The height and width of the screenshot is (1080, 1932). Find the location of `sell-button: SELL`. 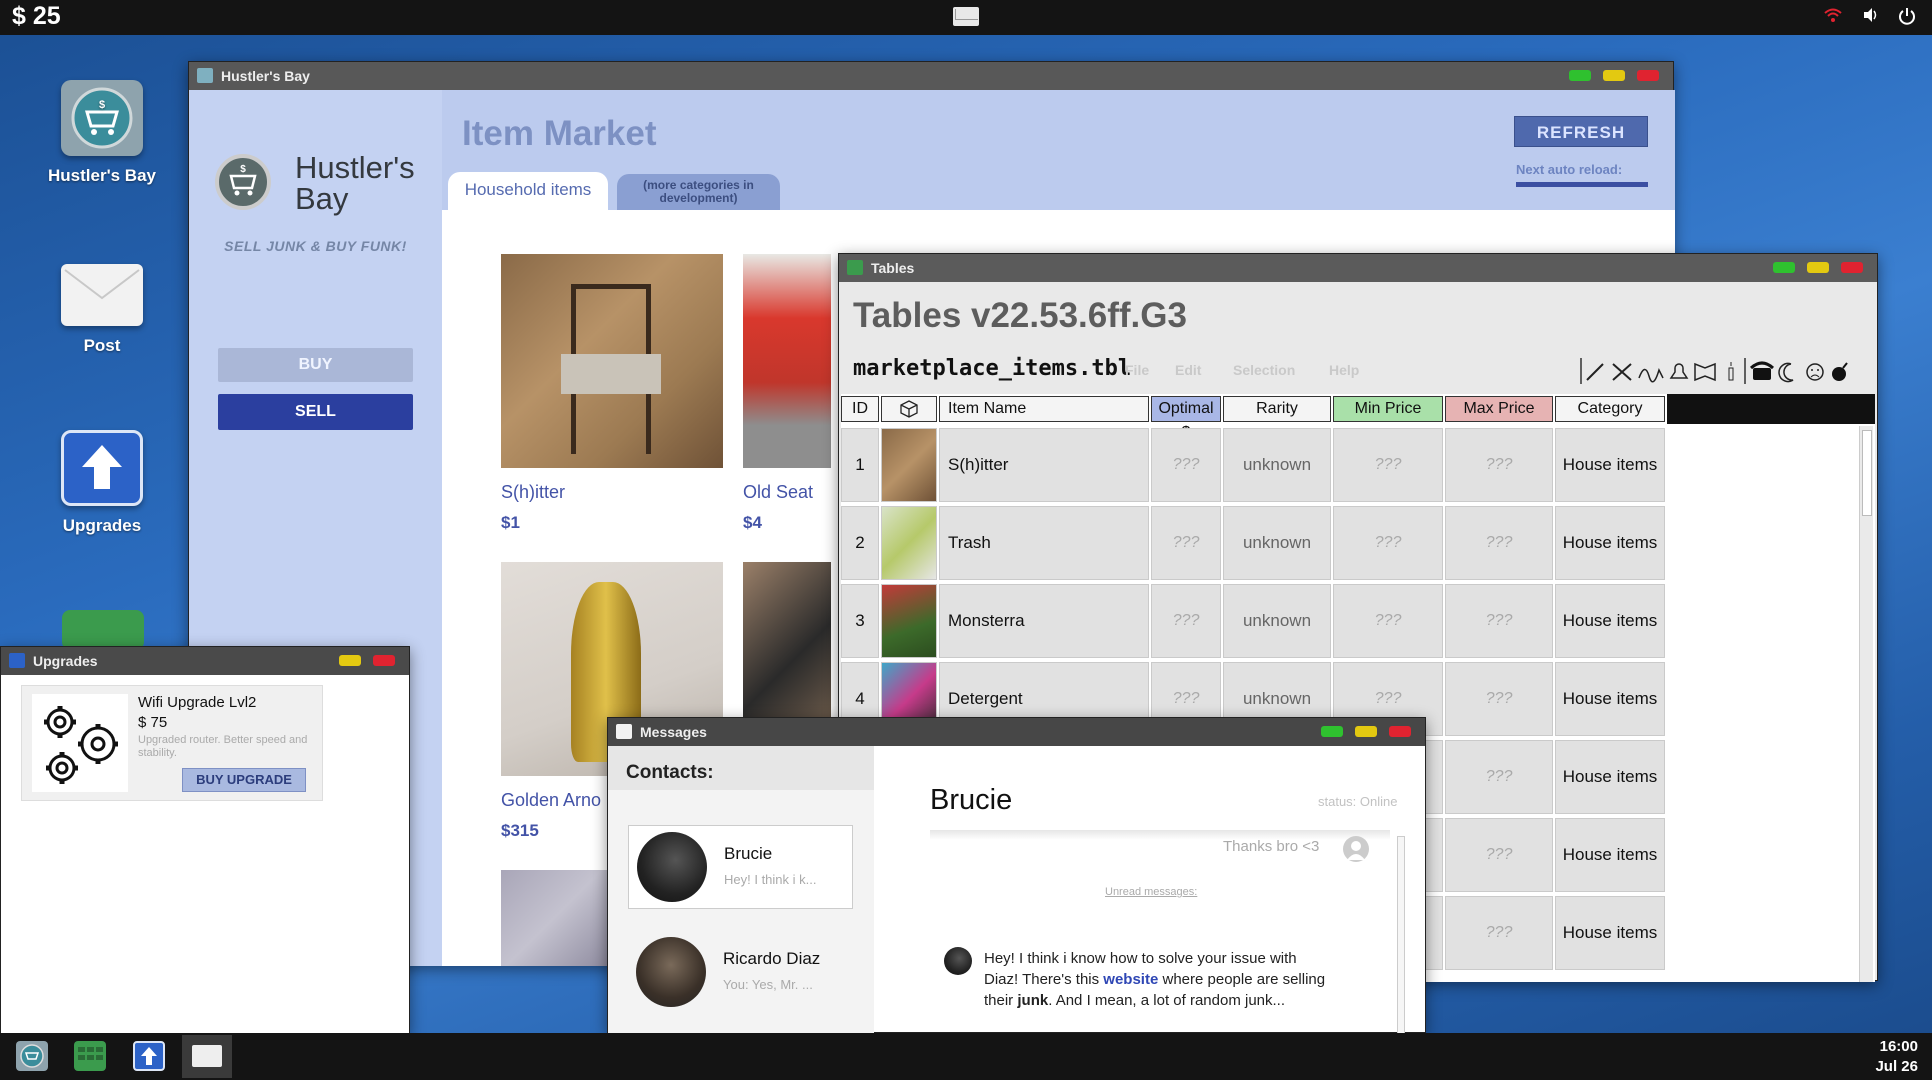

sell-button: SELL is located at coordinates (315, 412).